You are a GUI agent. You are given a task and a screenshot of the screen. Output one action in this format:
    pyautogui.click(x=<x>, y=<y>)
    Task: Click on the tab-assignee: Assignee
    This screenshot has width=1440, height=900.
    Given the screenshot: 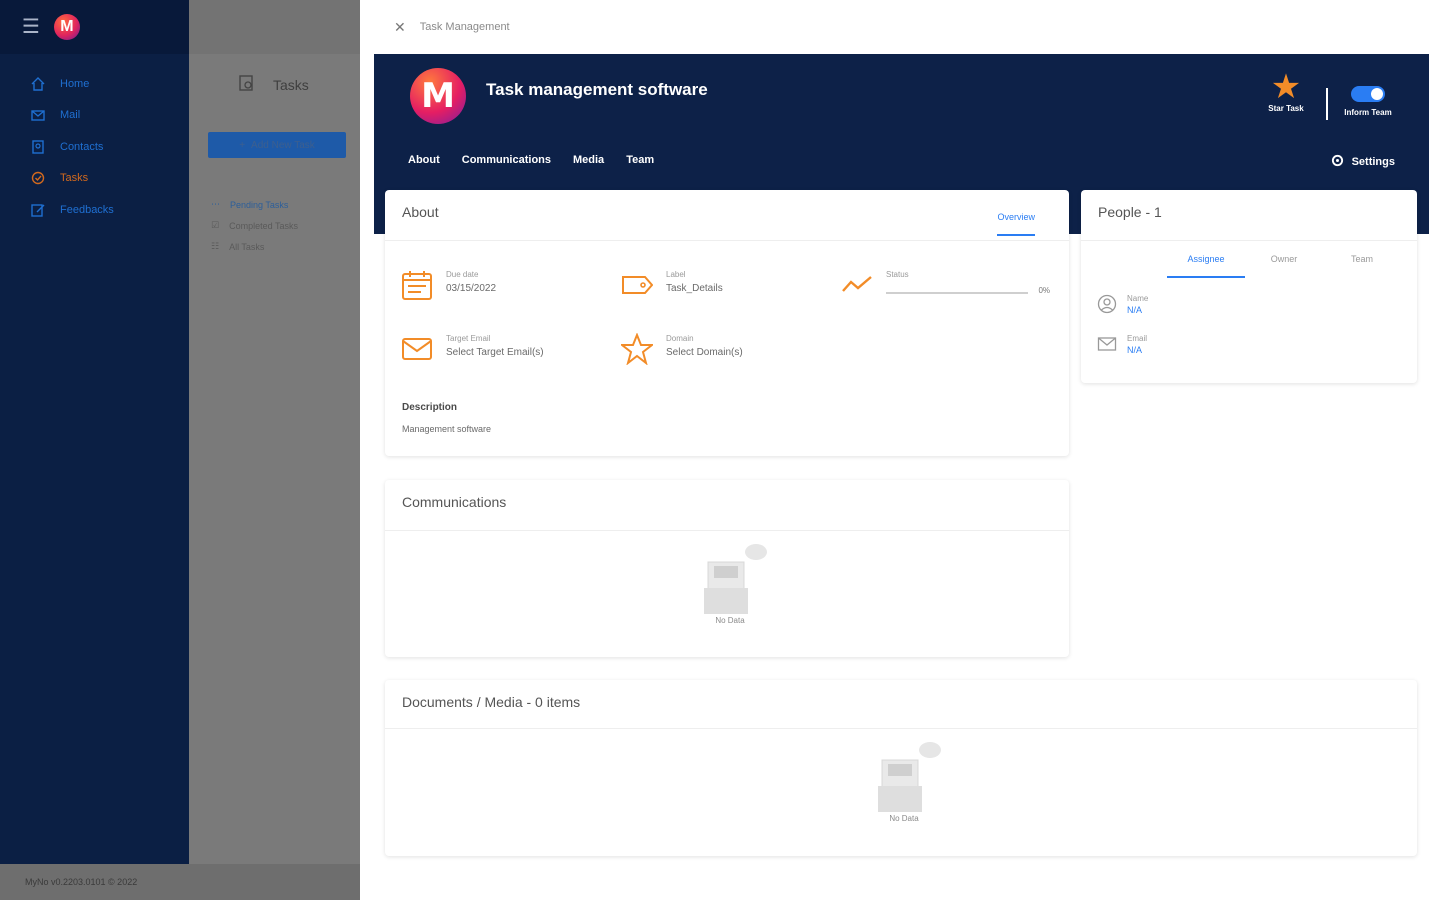 What is the action you would take?
    pyautogui.click(x=1206, y=266)
    